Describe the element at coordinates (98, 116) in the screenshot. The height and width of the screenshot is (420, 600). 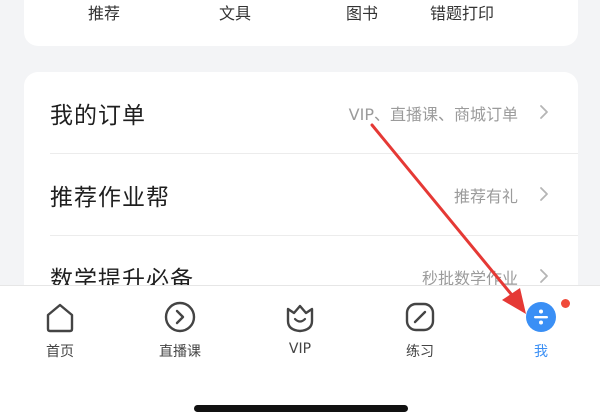
I see `menu-item-title: 我的订单` at that location.